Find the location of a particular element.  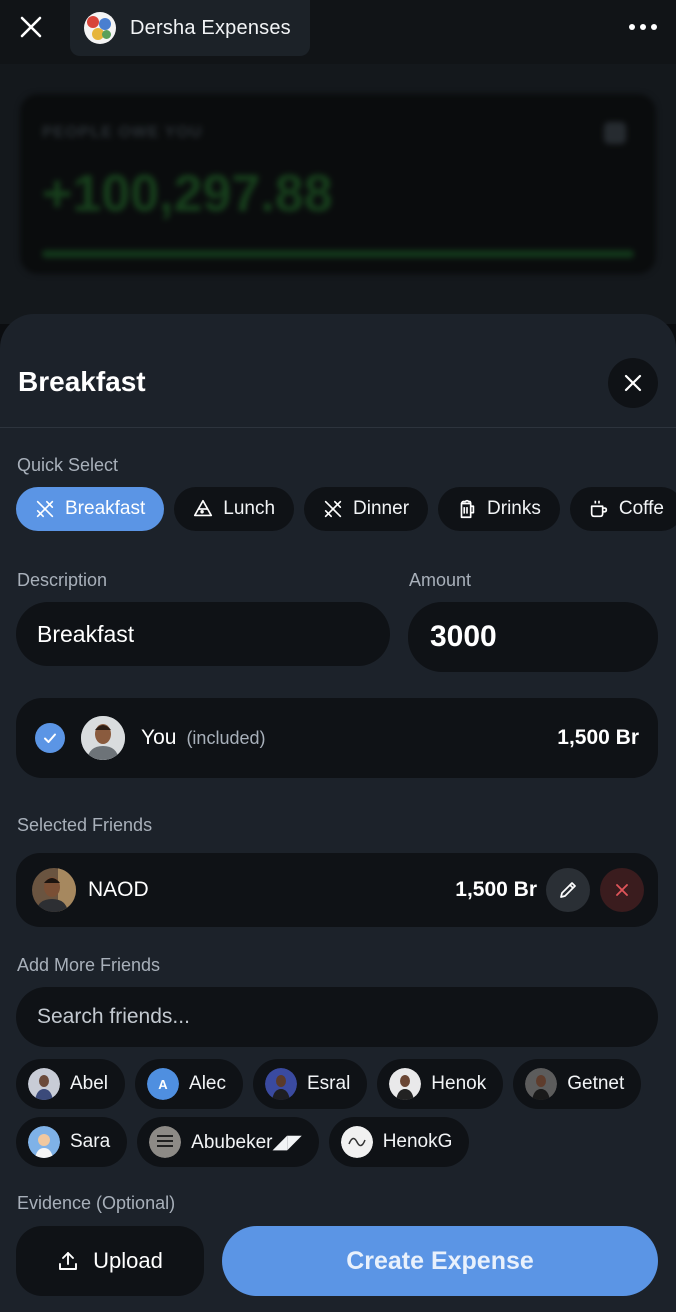

sheet-close-button is located at coordinates (633, 383).